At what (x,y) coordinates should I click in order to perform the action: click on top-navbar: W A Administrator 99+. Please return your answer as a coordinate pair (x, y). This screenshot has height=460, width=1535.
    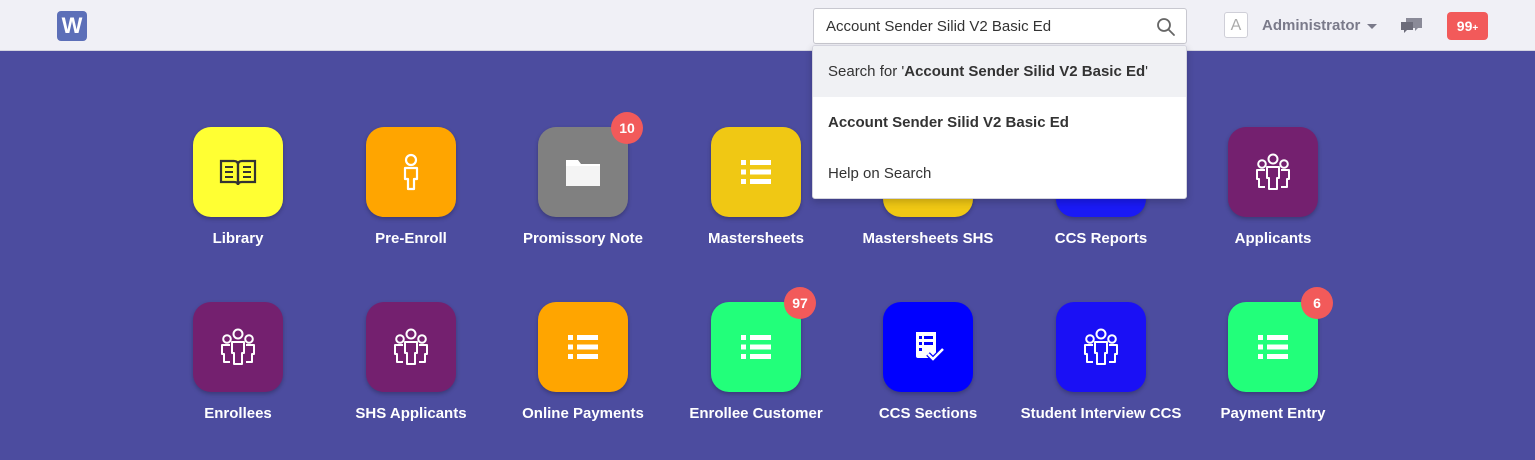
    Looking at the image, I should click on (767, 25).